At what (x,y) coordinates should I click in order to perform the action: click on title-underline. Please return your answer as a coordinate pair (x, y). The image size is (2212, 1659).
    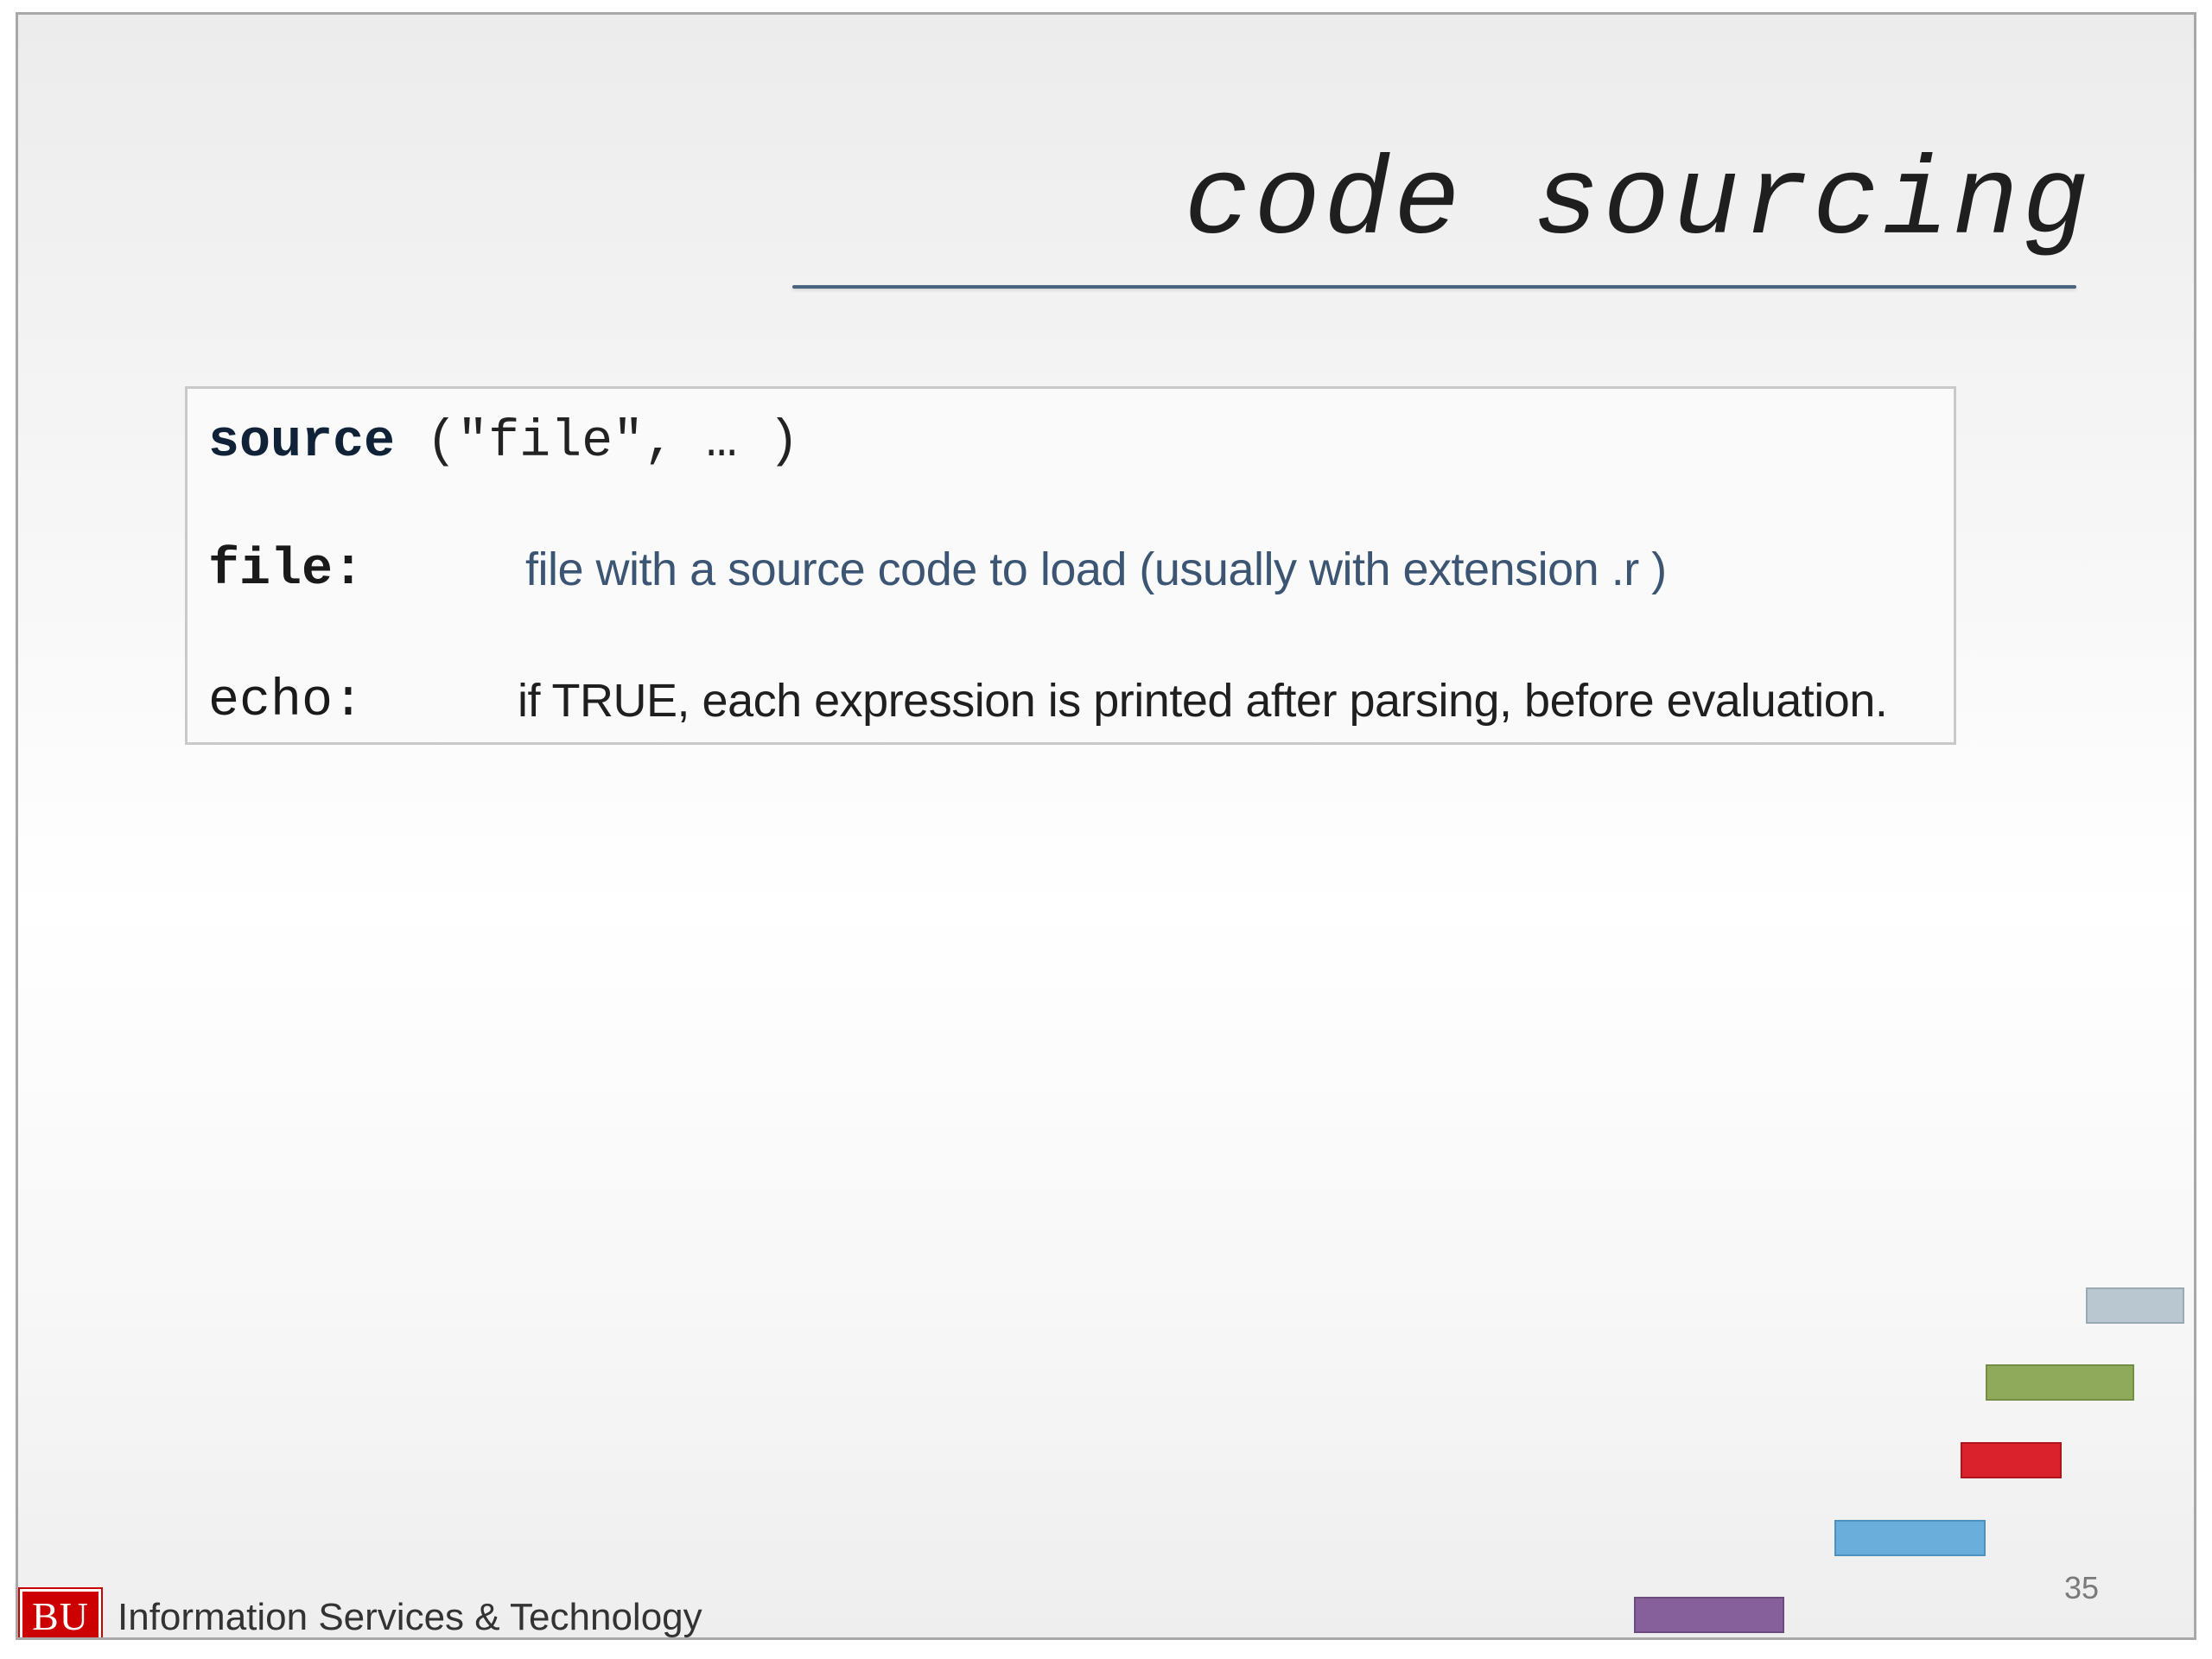
    Looking at the image, I should click on (1434, 287).